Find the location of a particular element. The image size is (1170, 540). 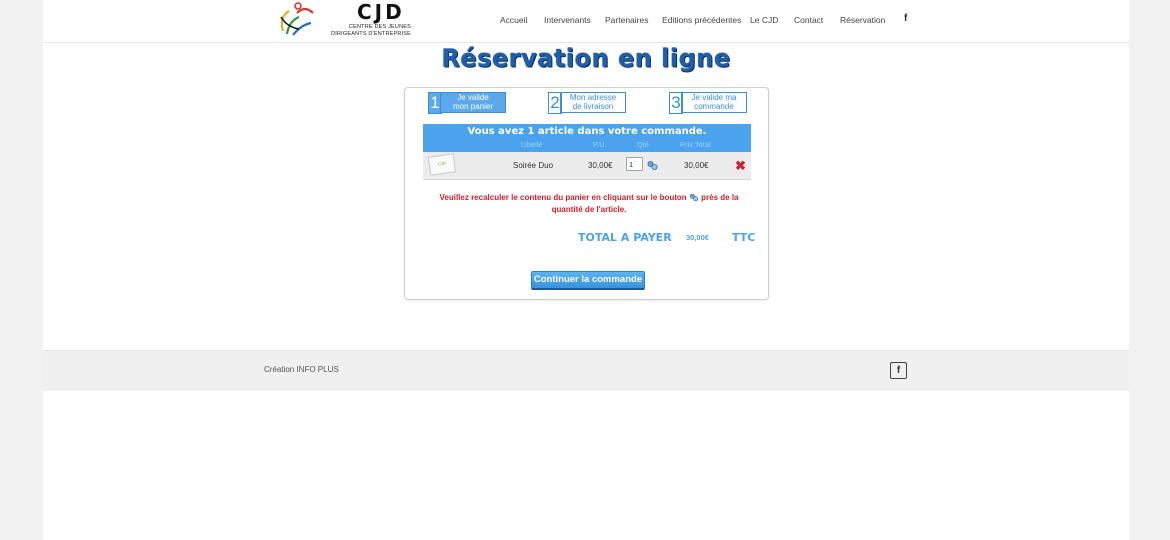

nav-reservation: Réservation is located at coordinates (862, 20).